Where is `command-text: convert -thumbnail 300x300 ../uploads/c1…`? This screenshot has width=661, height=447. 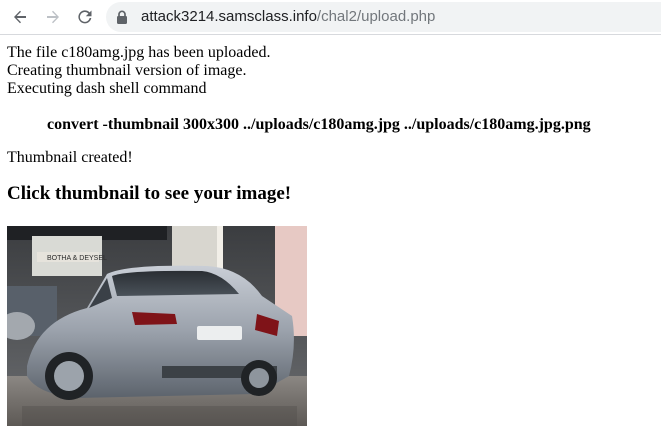 command-text: convert -thumbnail 300x300 ../uploads/c1… is located at coordinates (319, 124).